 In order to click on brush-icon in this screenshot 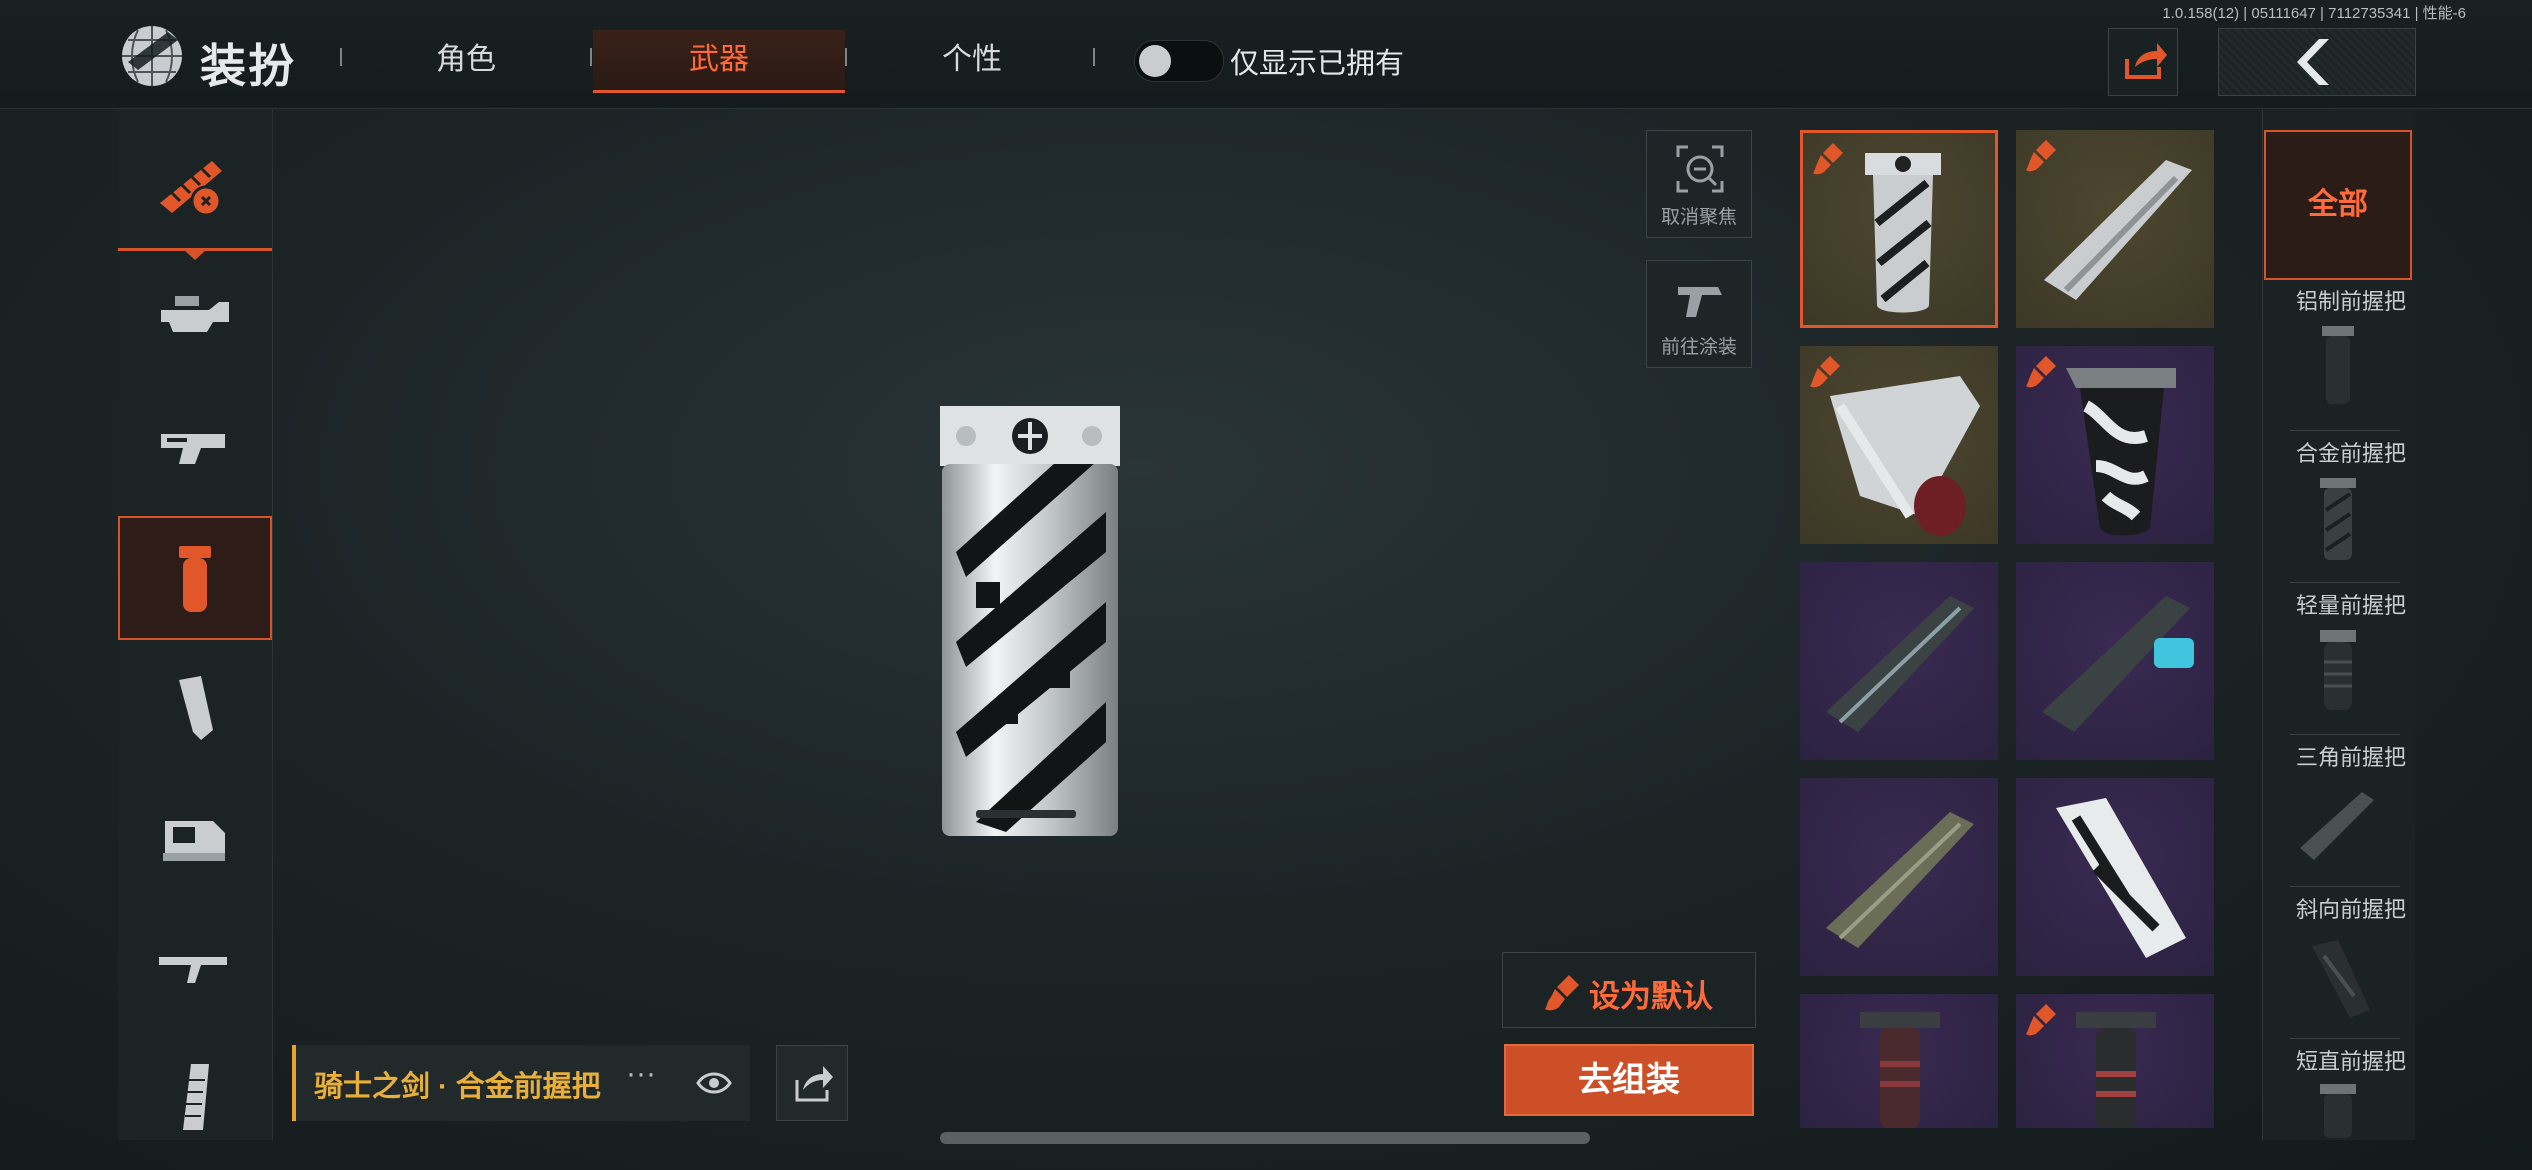, I will do `click(1562, 993)`.